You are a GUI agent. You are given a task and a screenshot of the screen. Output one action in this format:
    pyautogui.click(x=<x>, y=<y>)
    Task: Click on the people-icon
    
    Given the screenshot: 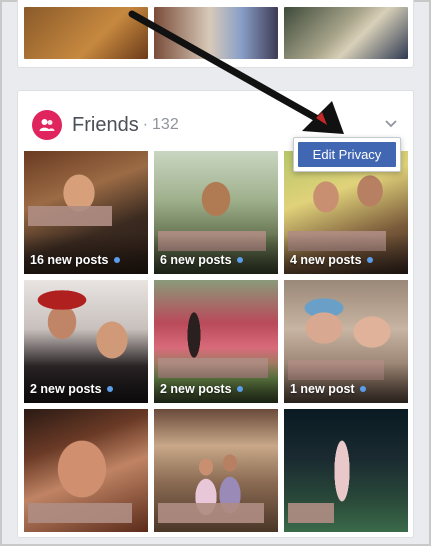 What is the action you would take?
    pyautogui.click(x=47, y=125)
    